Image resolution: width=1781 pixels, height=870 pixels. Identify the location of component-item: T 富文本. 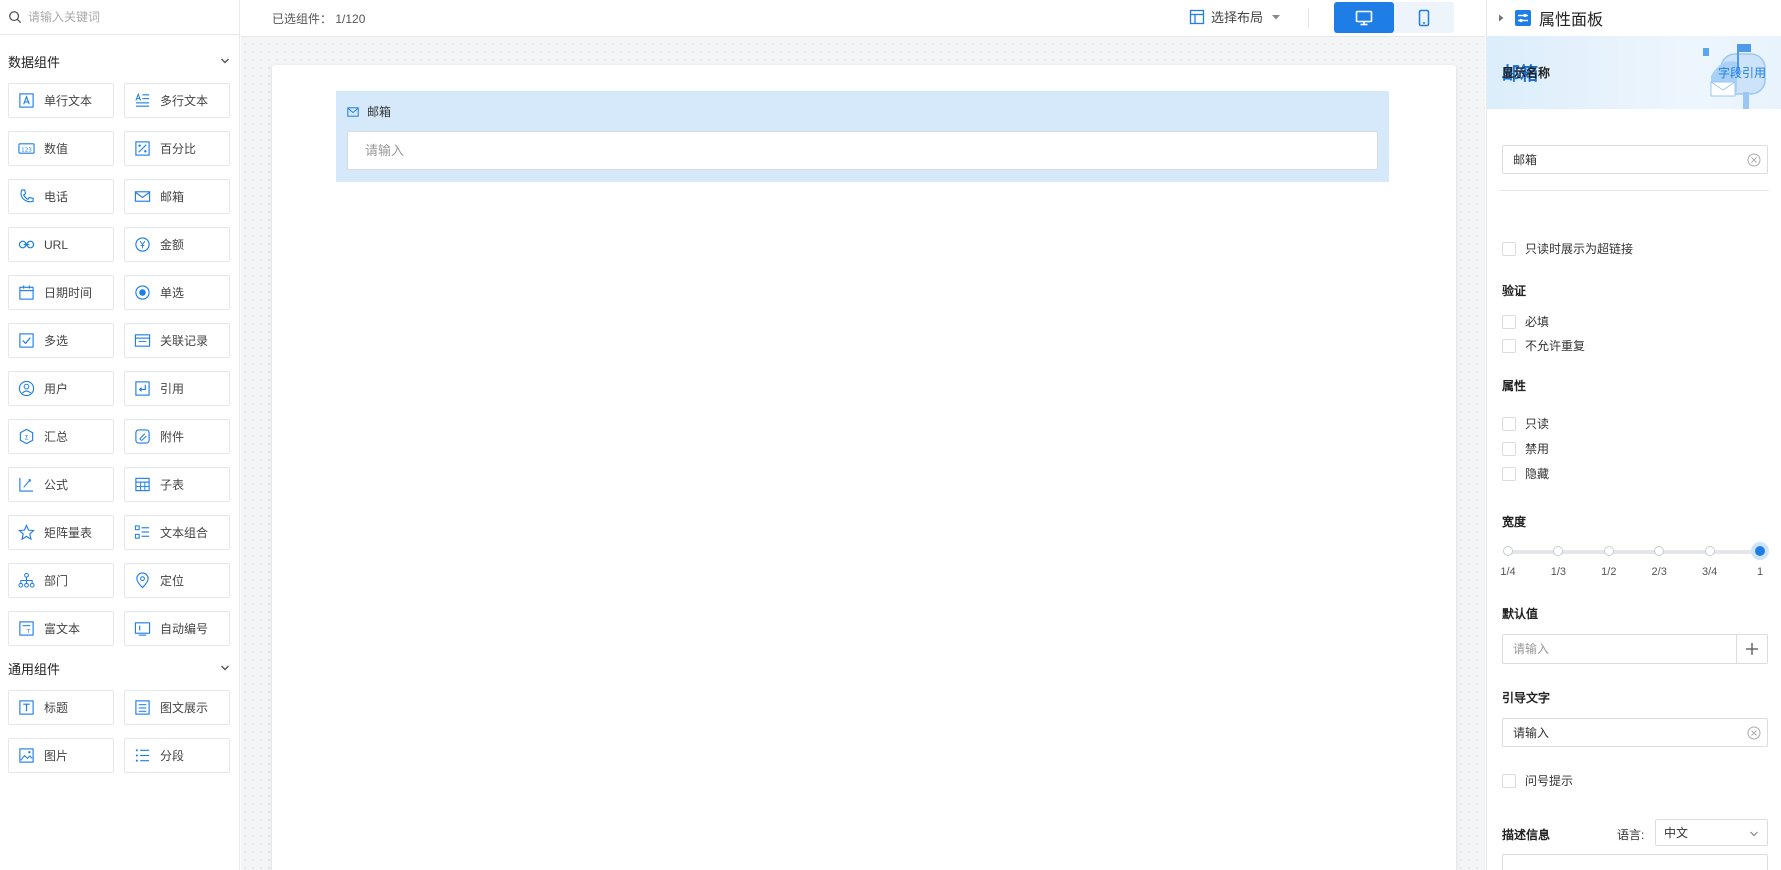
(61, 628).